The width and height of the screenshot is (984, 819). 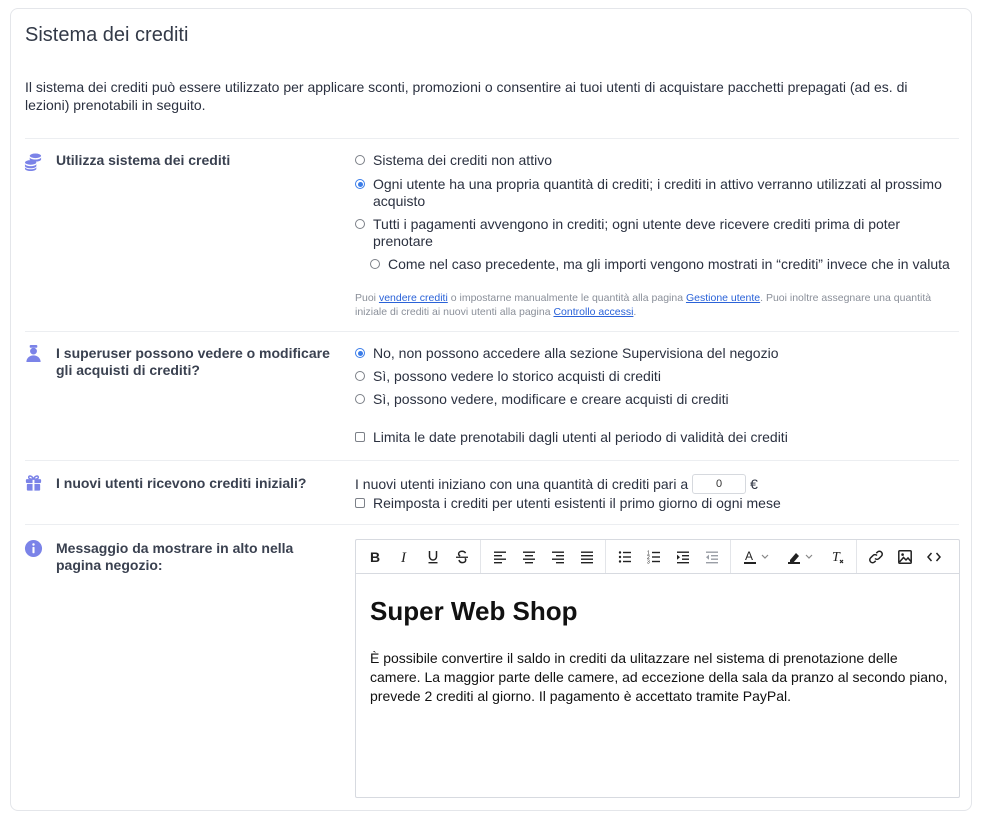 I want to click on clear-format-button: T, so click(x=837, y=557).